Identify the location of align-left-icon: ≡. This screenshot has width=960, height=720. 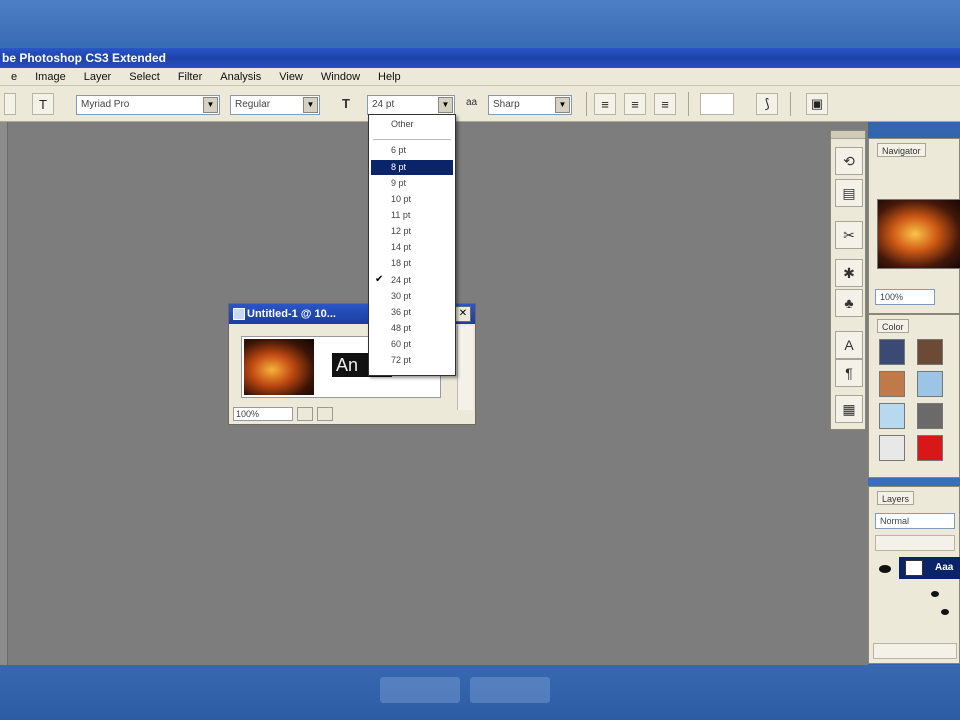
(605, 104).